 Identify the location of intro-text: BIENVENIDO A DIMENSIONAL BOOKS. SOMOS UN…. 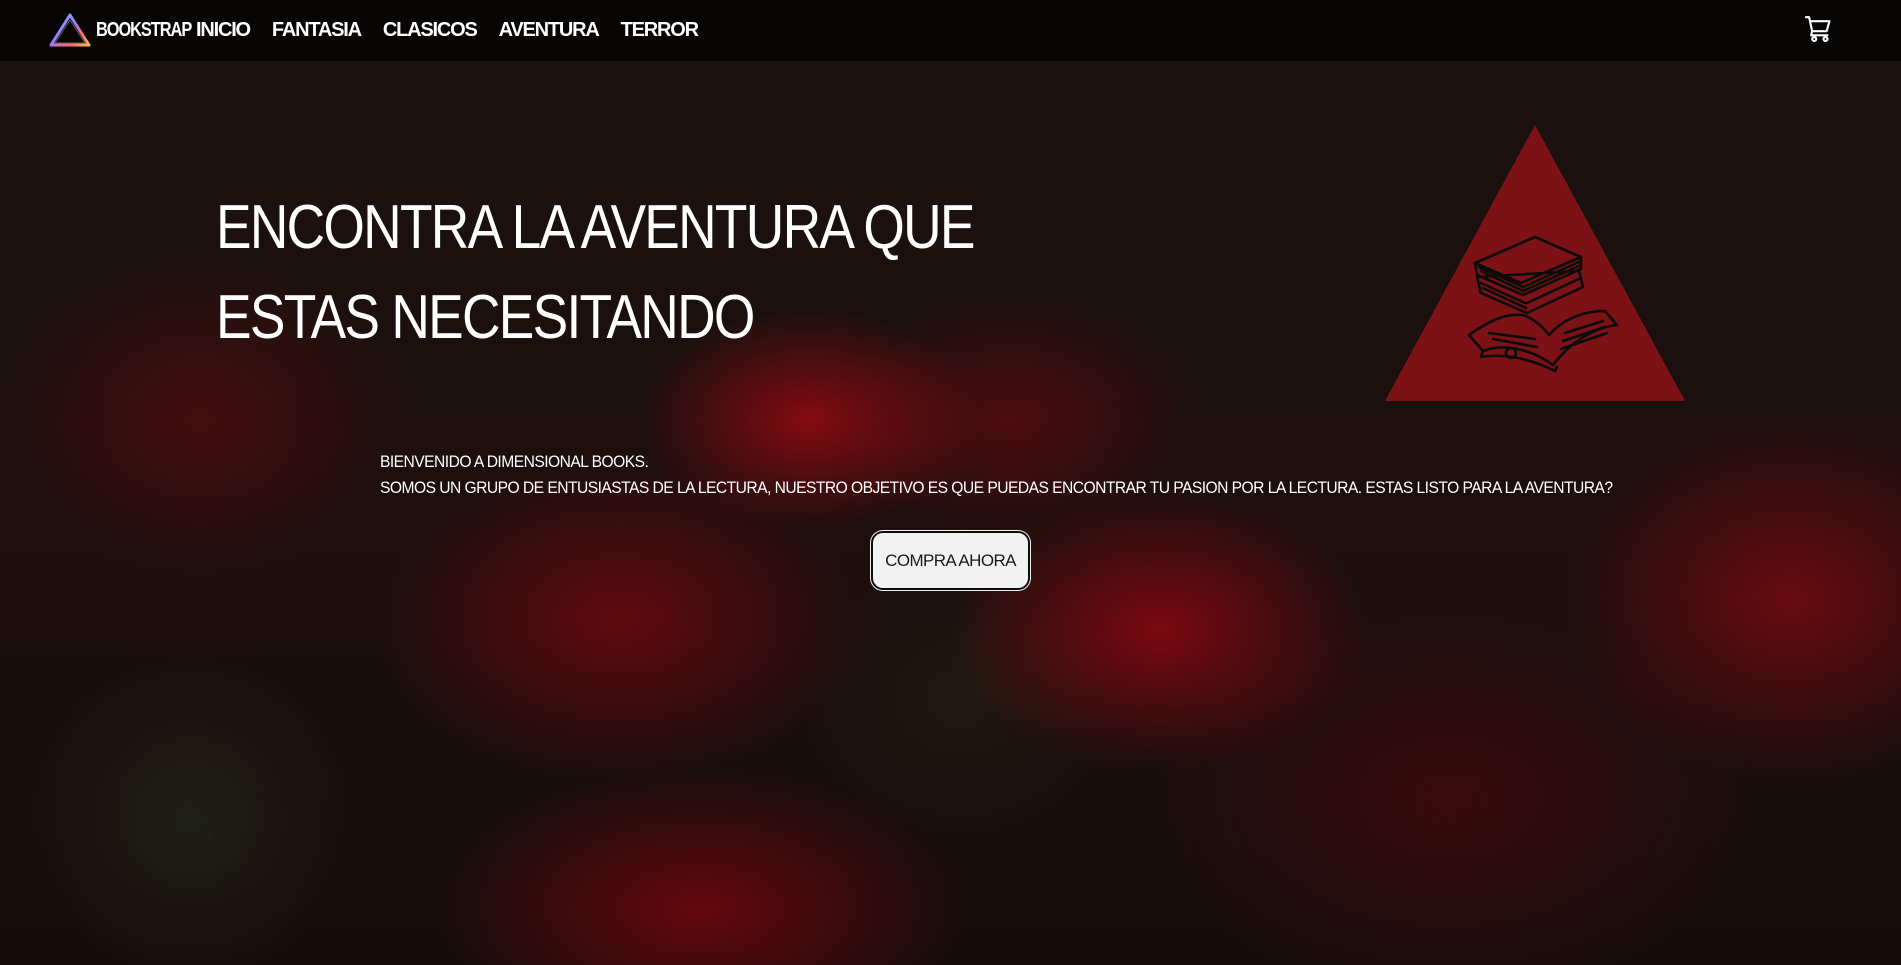
(996, 475).